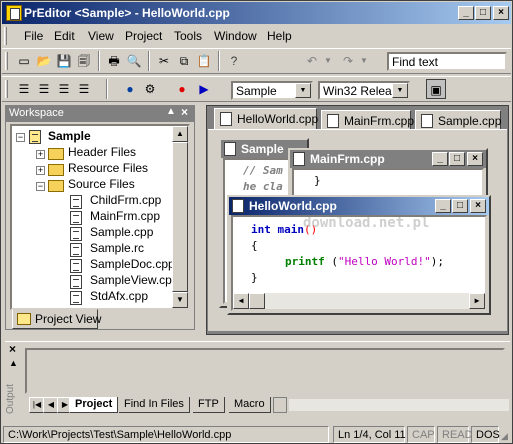 The image size is (513, 444). I want to click on save-all-icon: 🗐, so click(84, 61).